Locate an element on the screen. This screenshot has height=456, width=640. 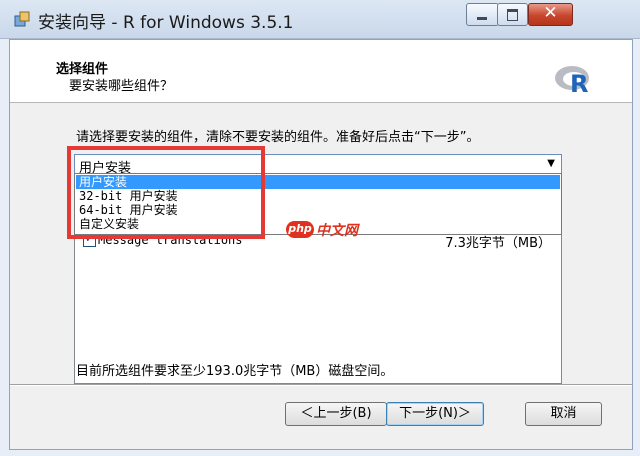
watermark-badge: php is located at coordinates (300, 228).